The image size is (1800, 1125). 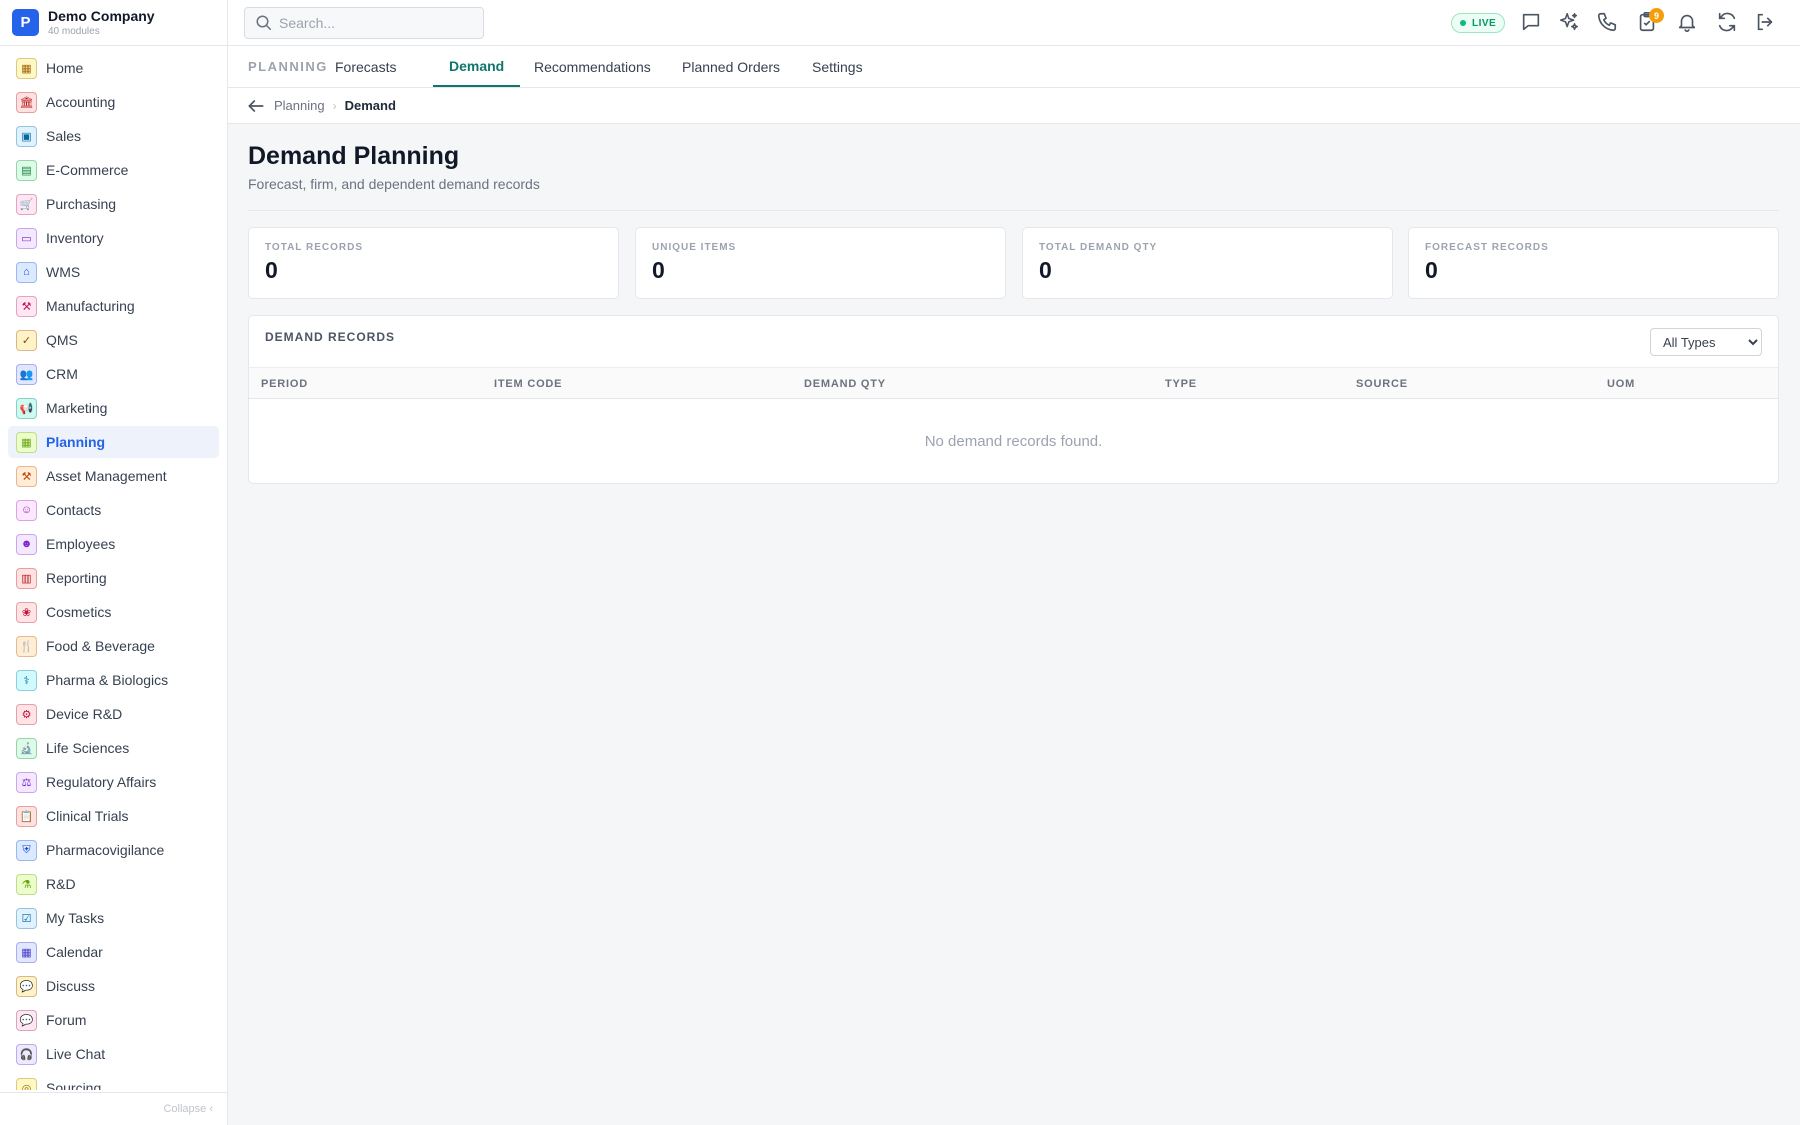 I want to click on device-icon: ⚙, so click(x=26, y=714).